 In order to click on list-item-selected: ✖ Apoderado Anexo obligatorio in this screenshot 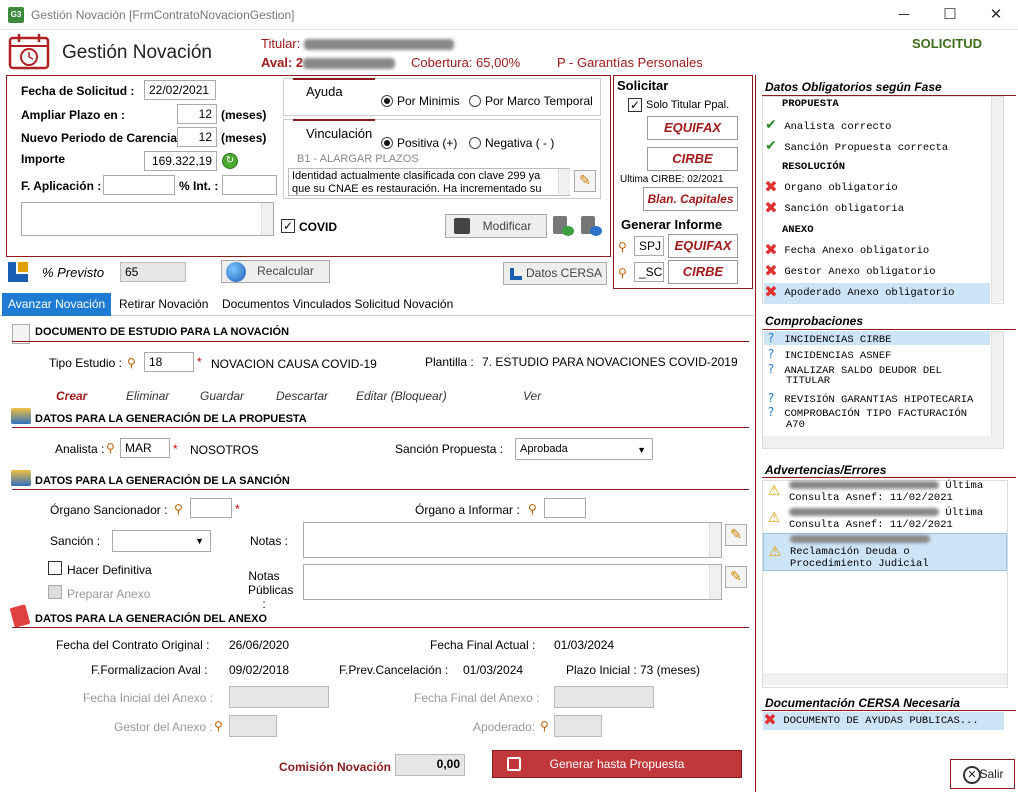, I will do `click(877, 293)`.